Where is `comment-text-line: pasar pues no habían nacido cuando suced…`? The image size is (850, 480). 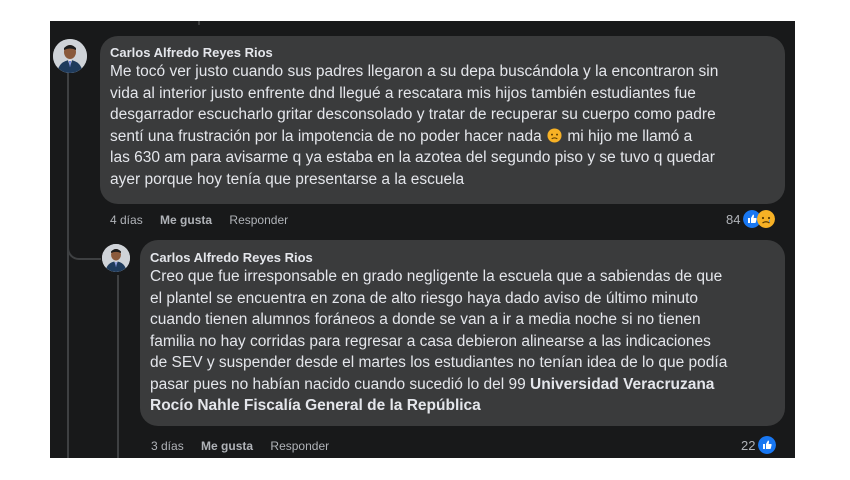 comment-text-line: pasar pues no habían nacido cuando suced… is located at coordinates (461, 385).